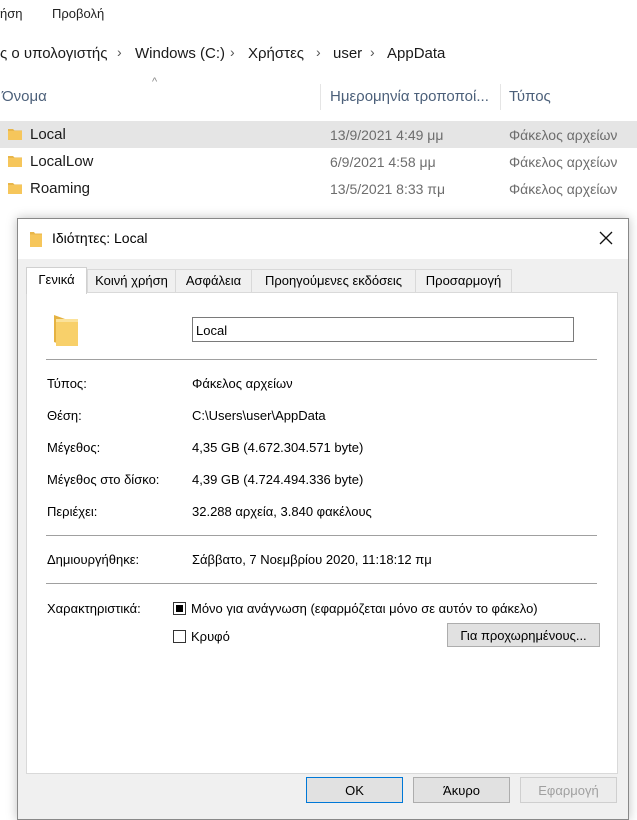 Image resolution: width=637 pixels, height=820 pixels. I want to click on file-date: 6/9/2021 4:58 μμ, so click(383, 162).